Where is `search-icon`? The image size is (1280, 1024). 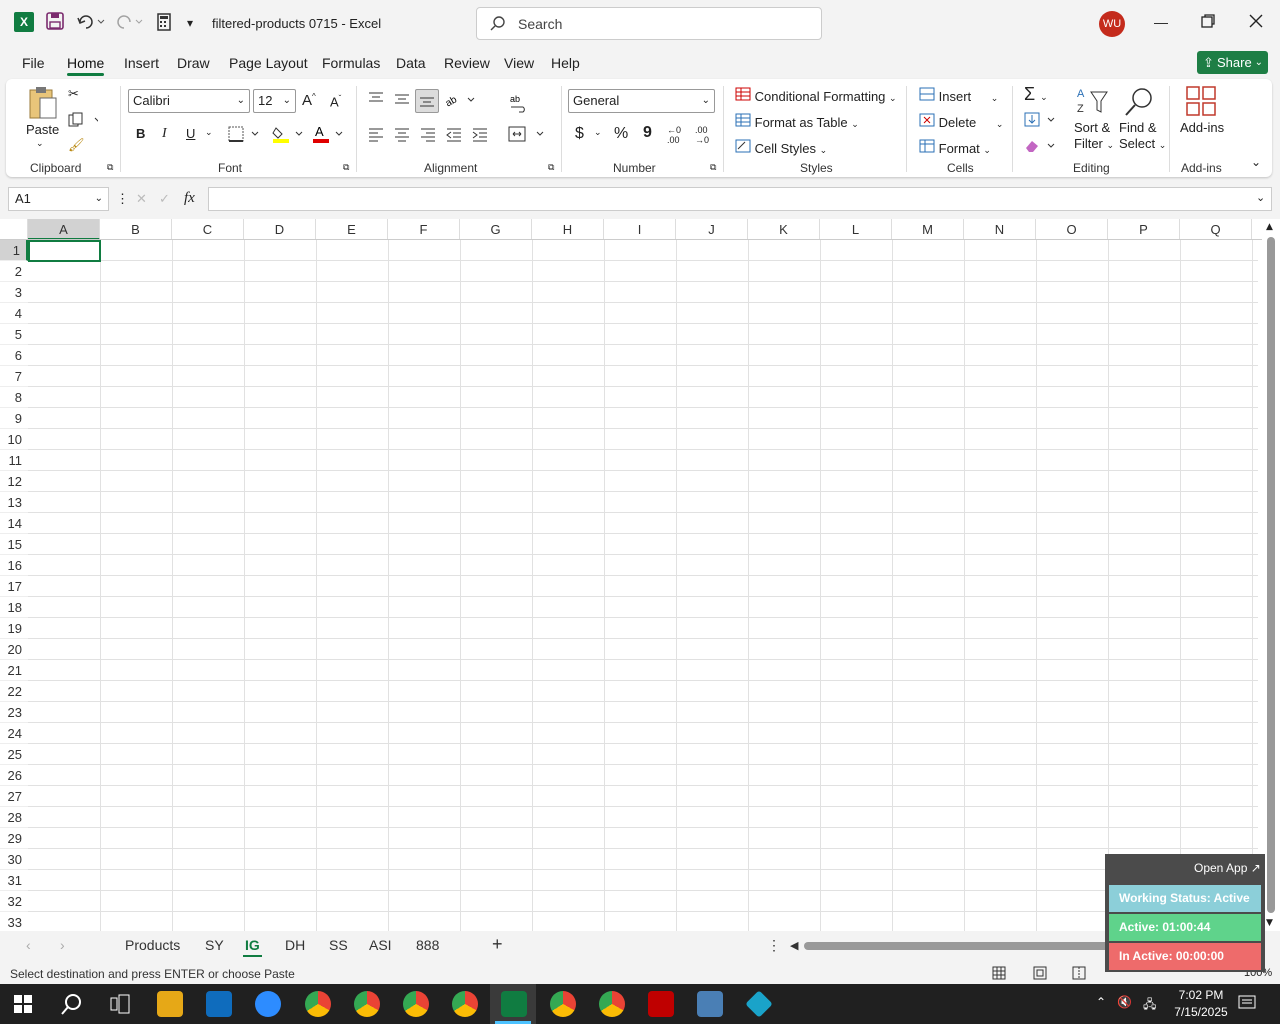 search-icon is located at coordinates (72, 1006).